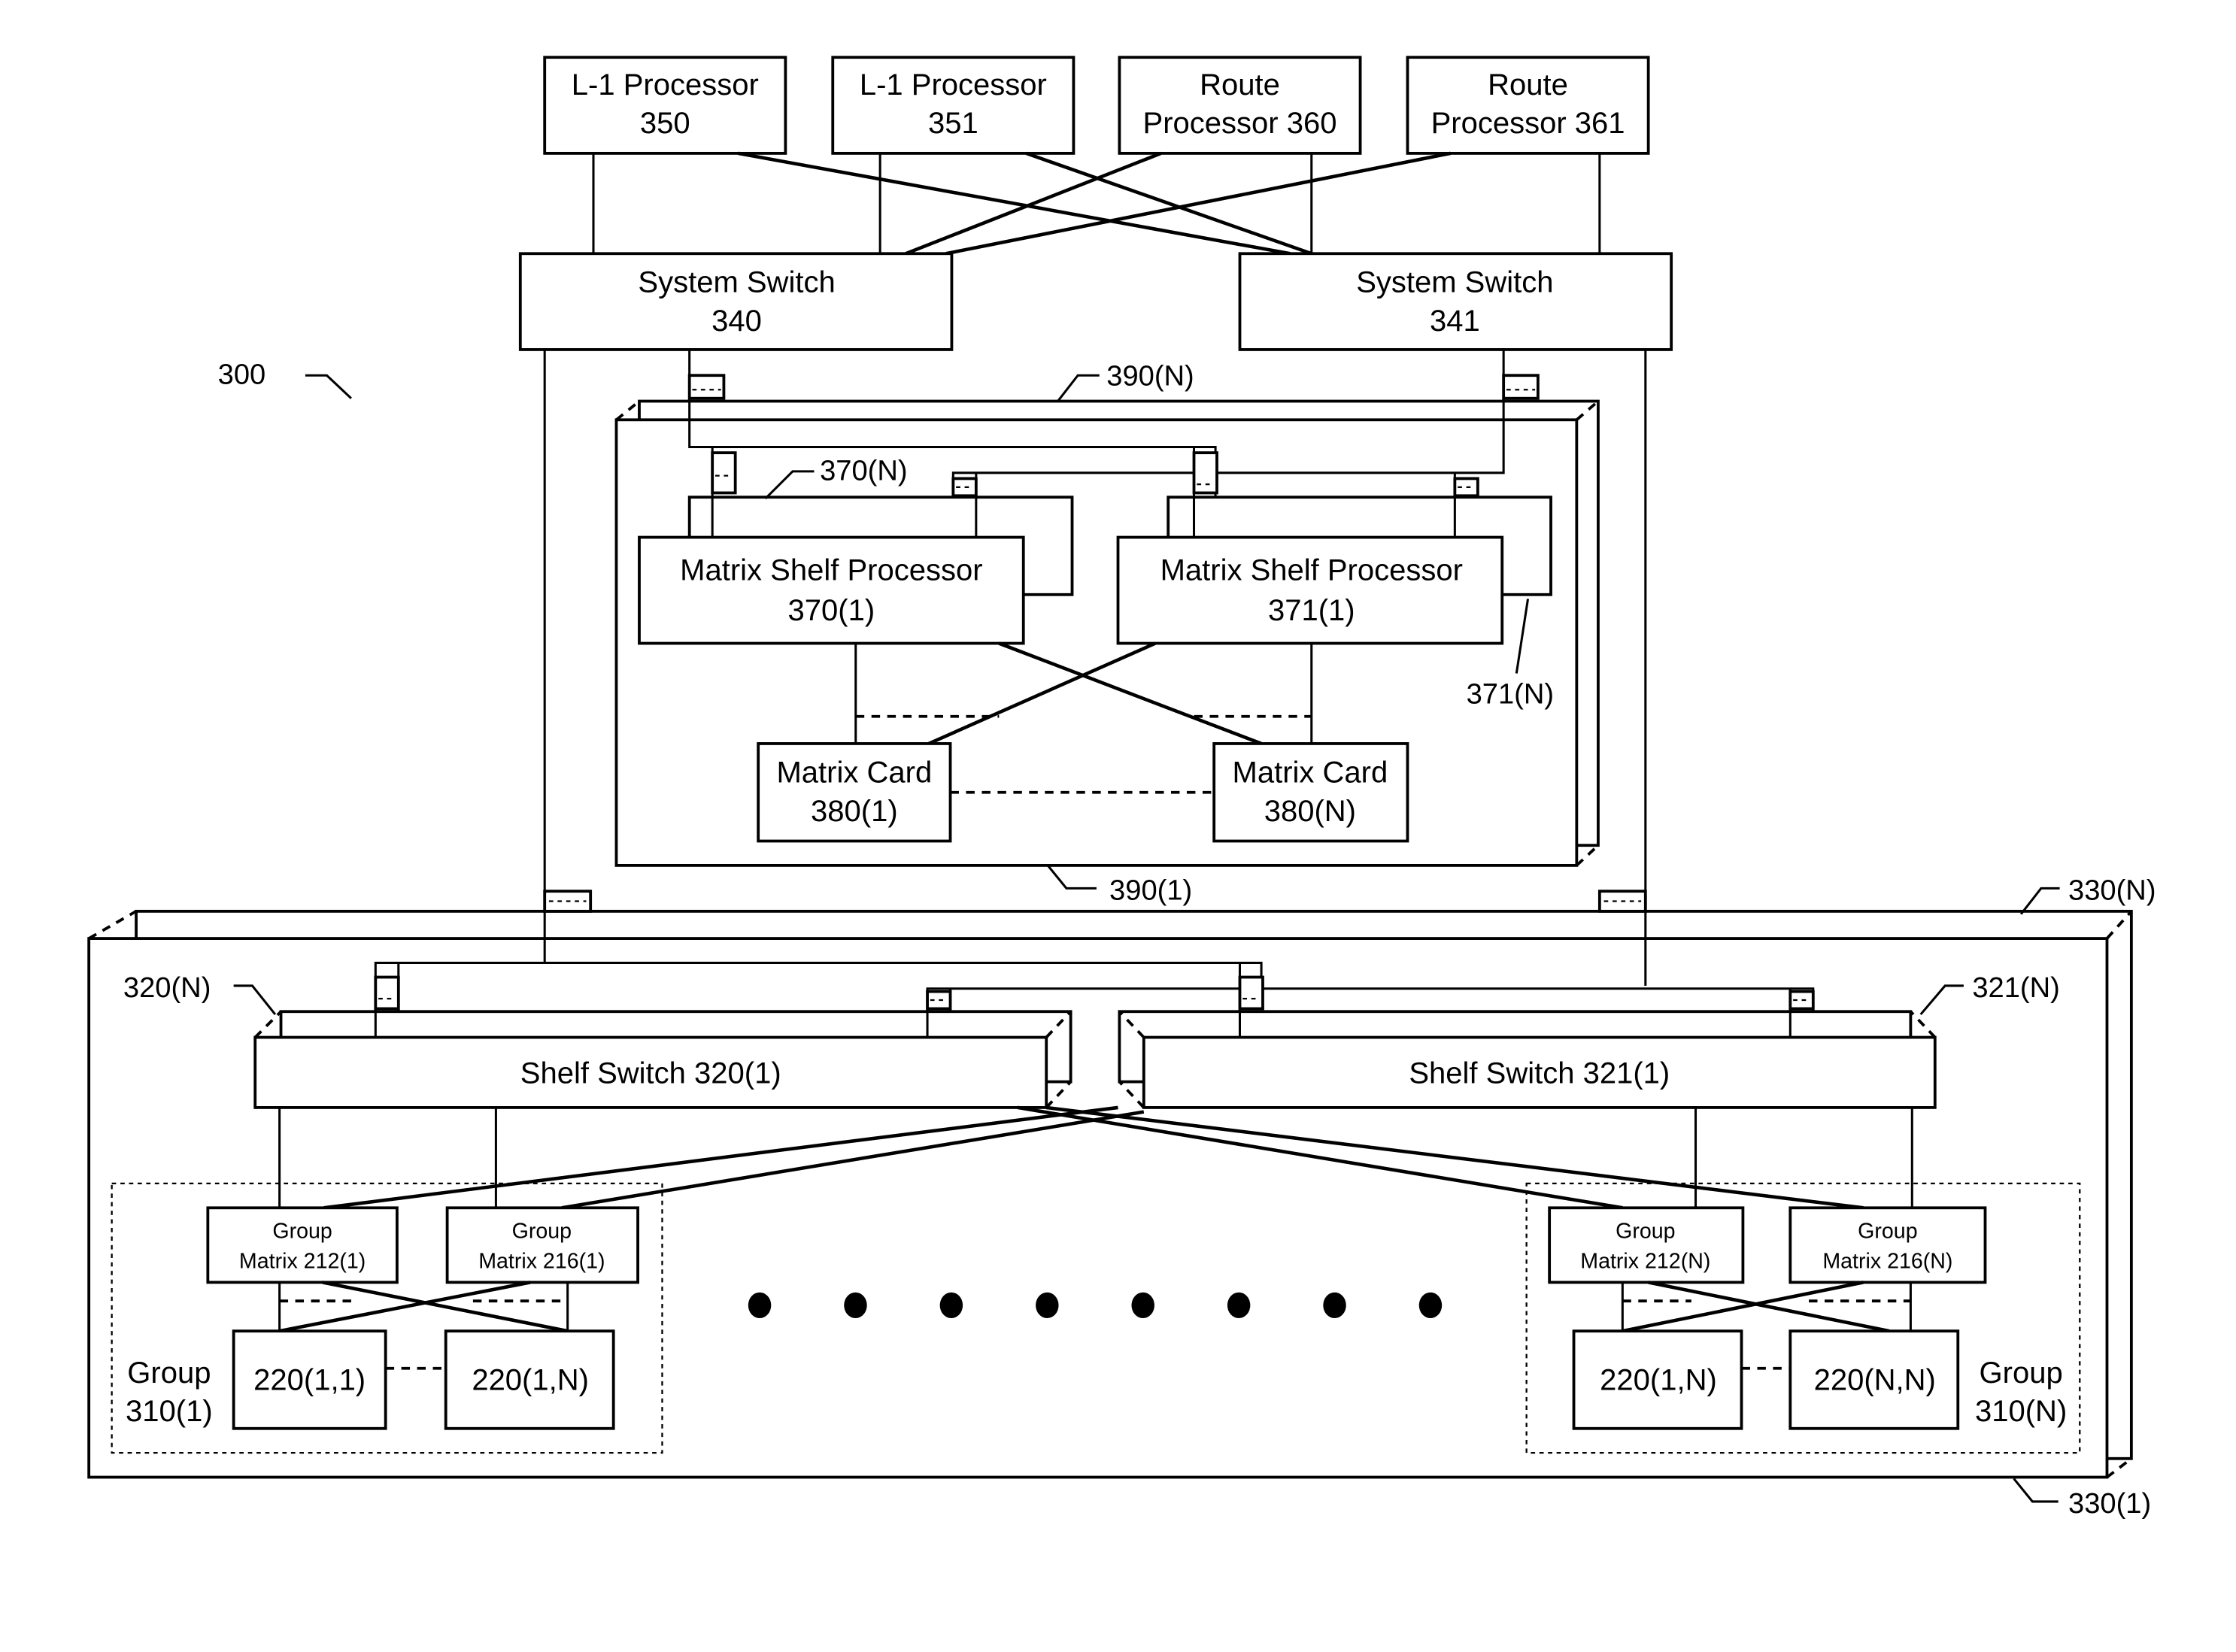 The image size is (2236, 1652). I want to click on system-switch-340: System Switch 340, so click(736, 301).